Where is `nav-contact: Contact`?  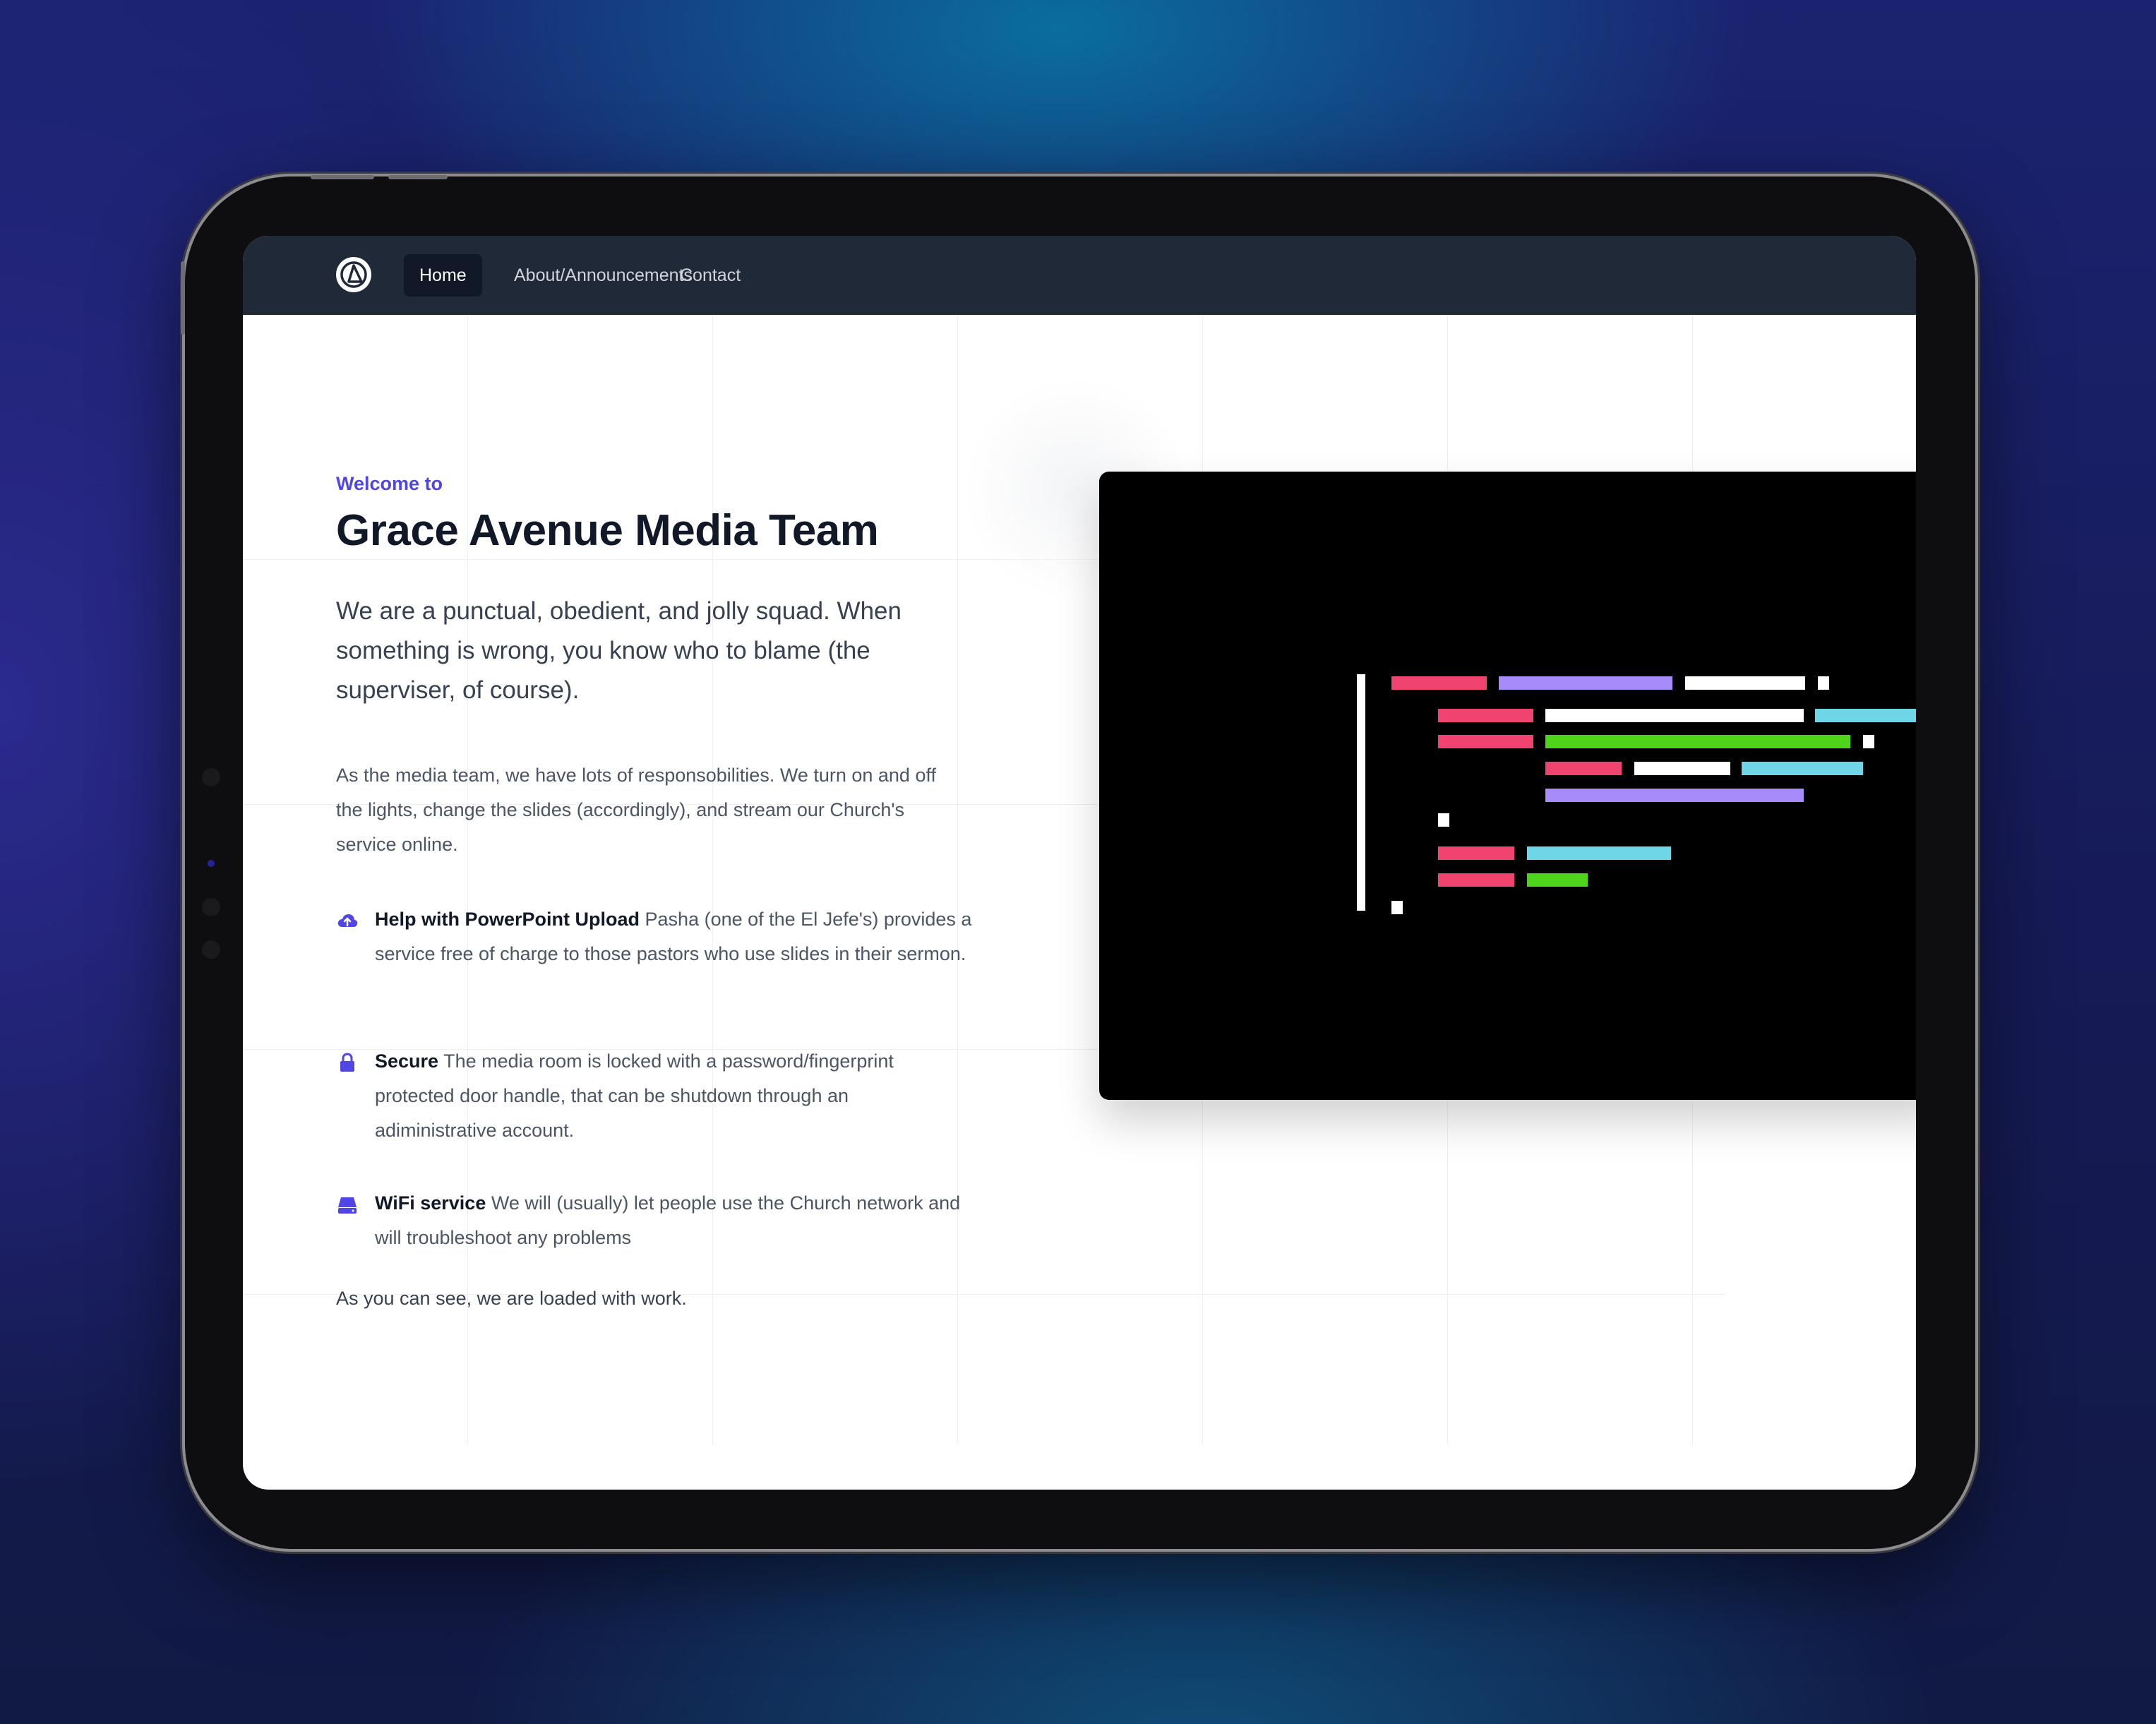 nav-contact: Contact is located at coordinates (710, 275).